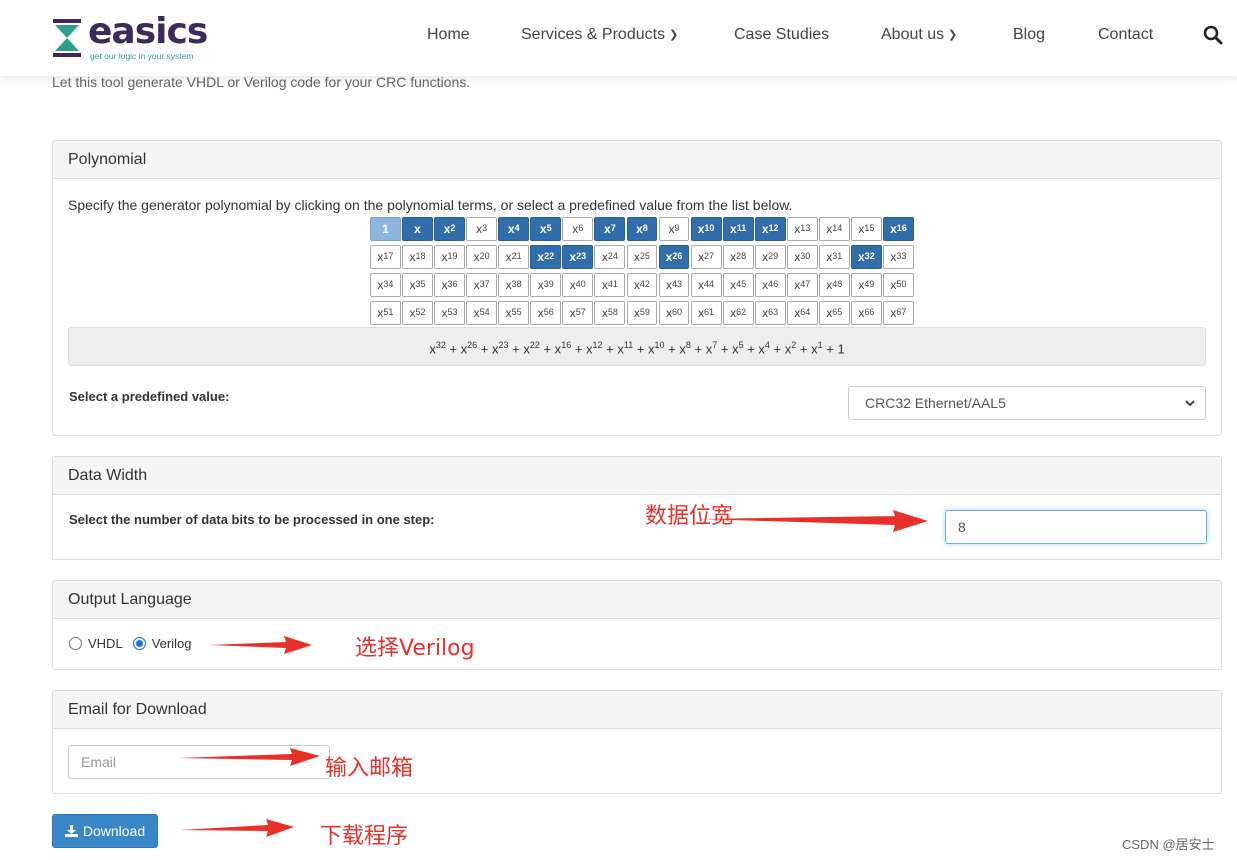  I want to click on annotation-download-program: 下载程序, so click(364, 836).